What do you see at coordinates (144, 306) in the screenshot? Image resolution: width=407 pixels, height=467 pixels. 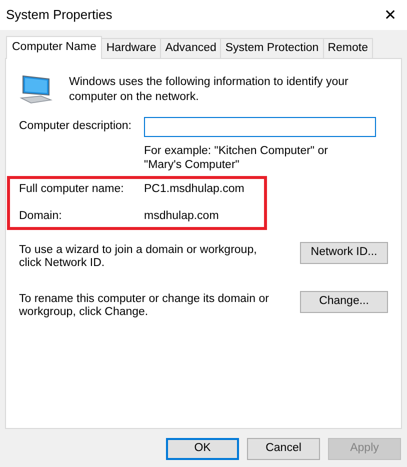 I see `instruction-text: To rename this computer or change its domain or workgroup, click Change.` at bounding box center [144, 306].